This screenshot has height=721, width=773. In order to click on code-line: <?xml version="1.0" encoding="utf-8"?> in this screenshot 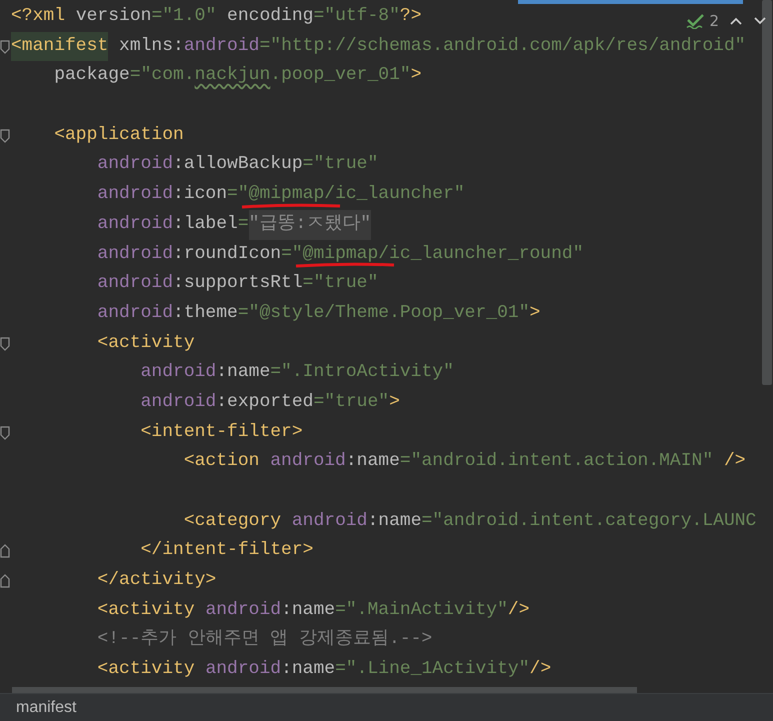, I will do `click(216, 16)`.